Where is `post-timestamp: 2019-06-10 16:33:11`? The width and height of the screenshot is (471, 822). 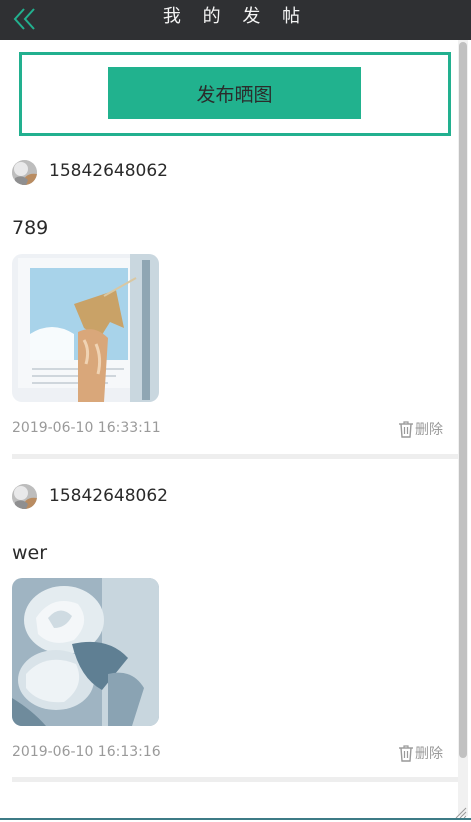
post-timestamp: 2019-06-10 16:33:11 is located at coordinates (86, 428).